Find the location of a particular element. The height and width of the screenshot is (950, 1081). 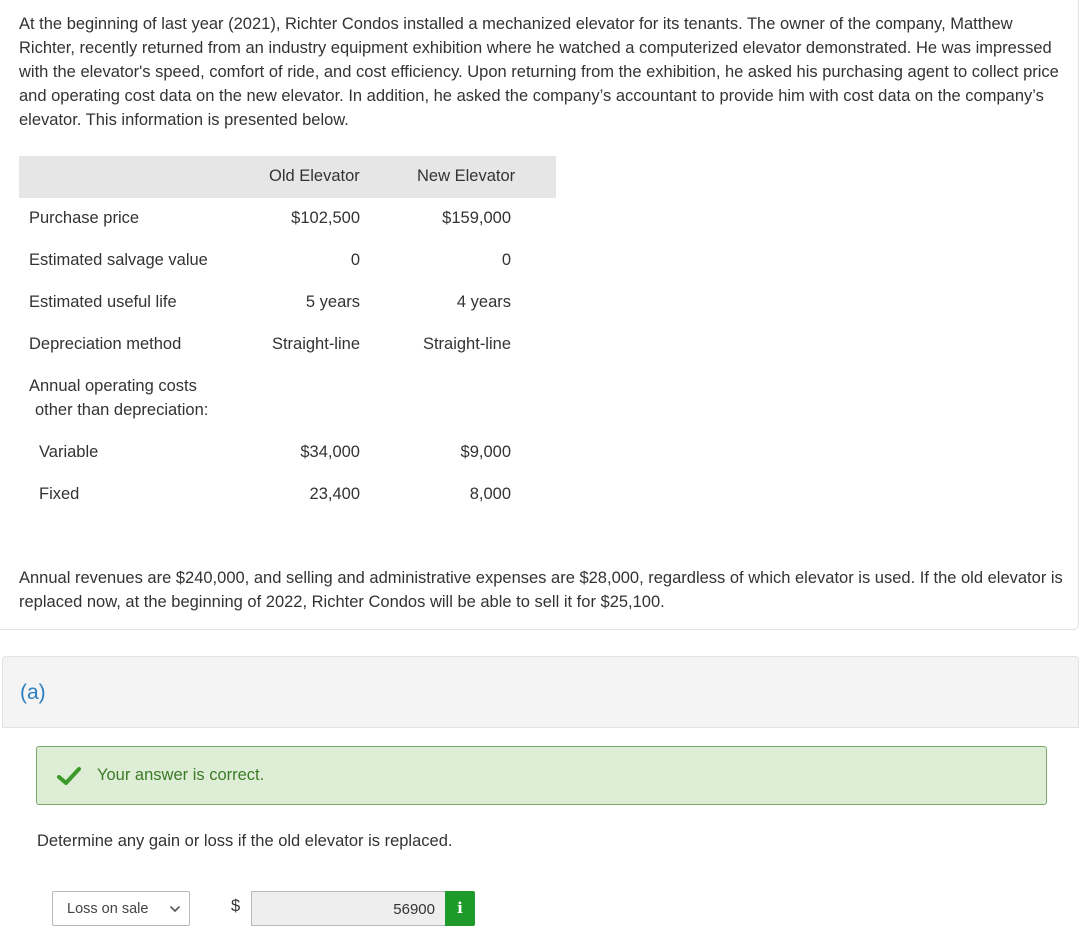

row-label-fixed: Fixed is located at coordinates (59, 494).